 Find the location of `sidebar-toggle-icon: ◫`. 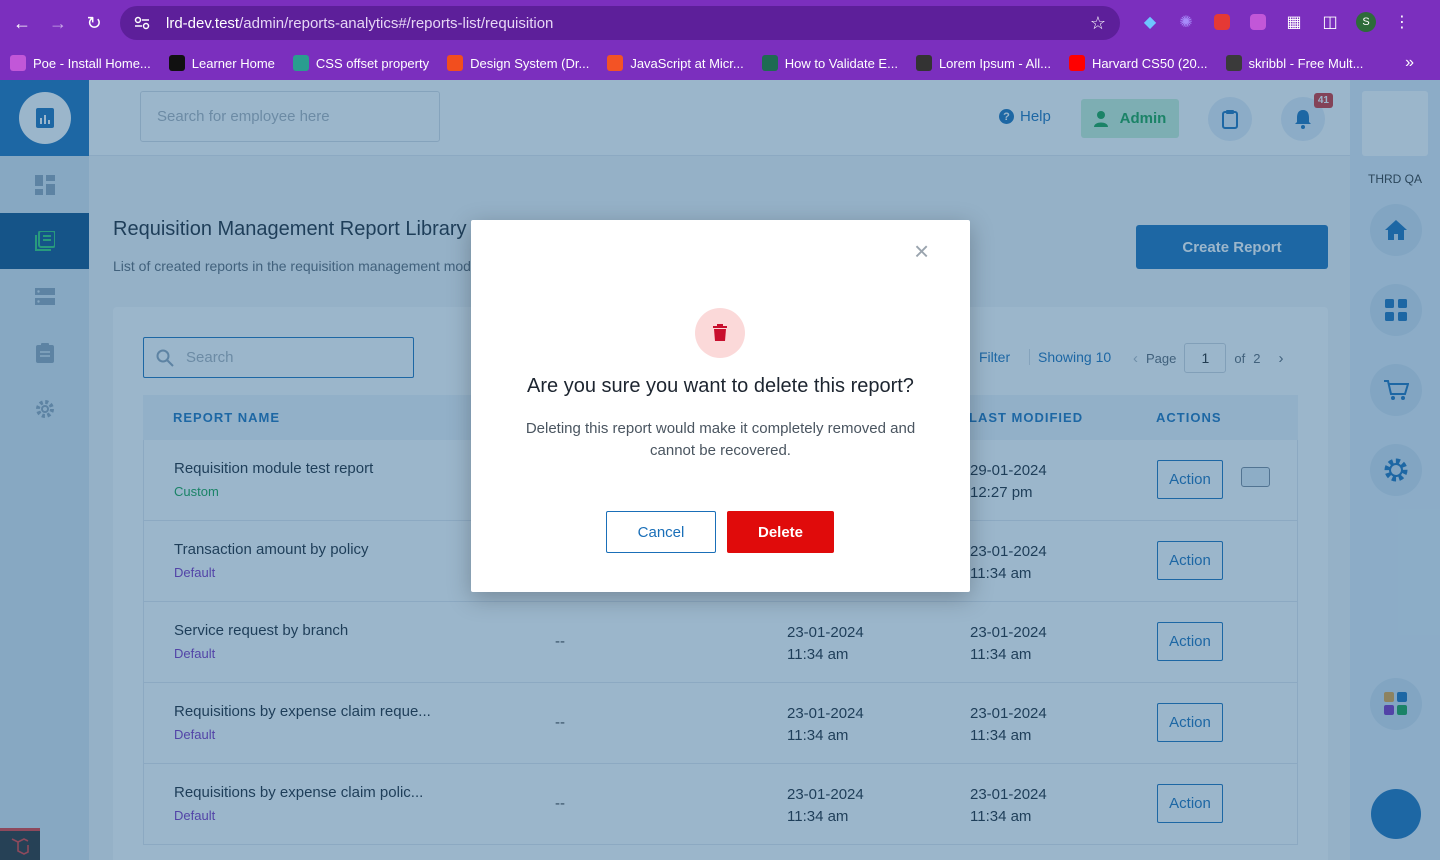

sidebar-toggle-icon: ◫ is located at coordinates (1330, 22).